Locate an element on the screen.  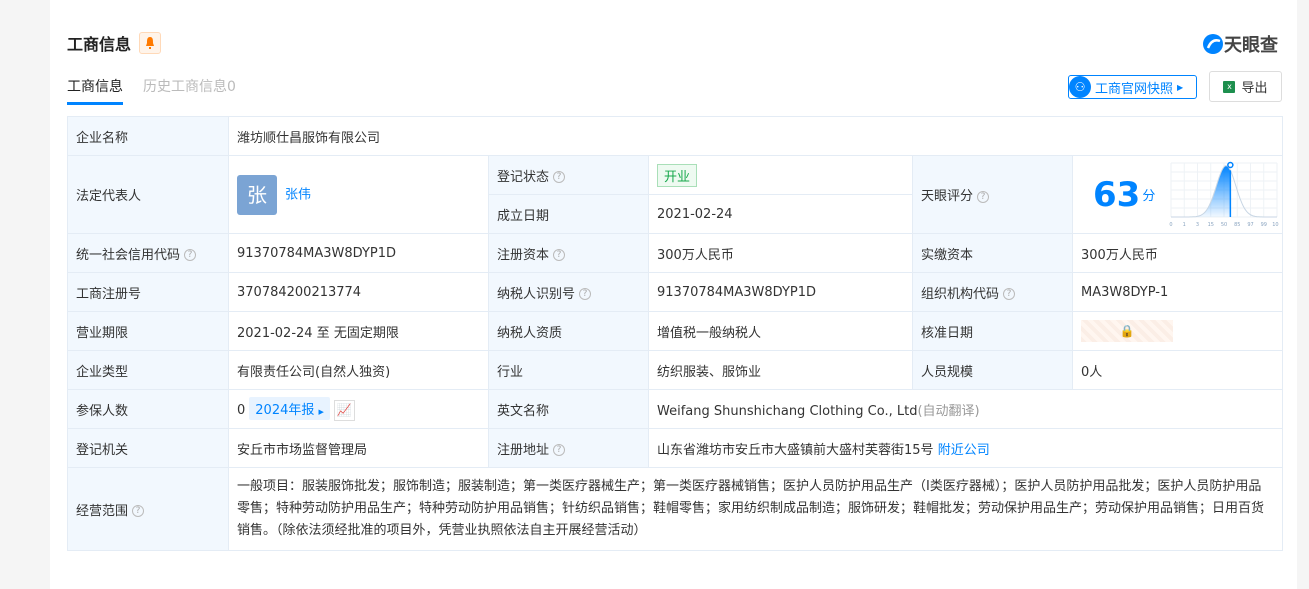
nearby-companies-link: 附近公司 is located at coordinates (964, 450).